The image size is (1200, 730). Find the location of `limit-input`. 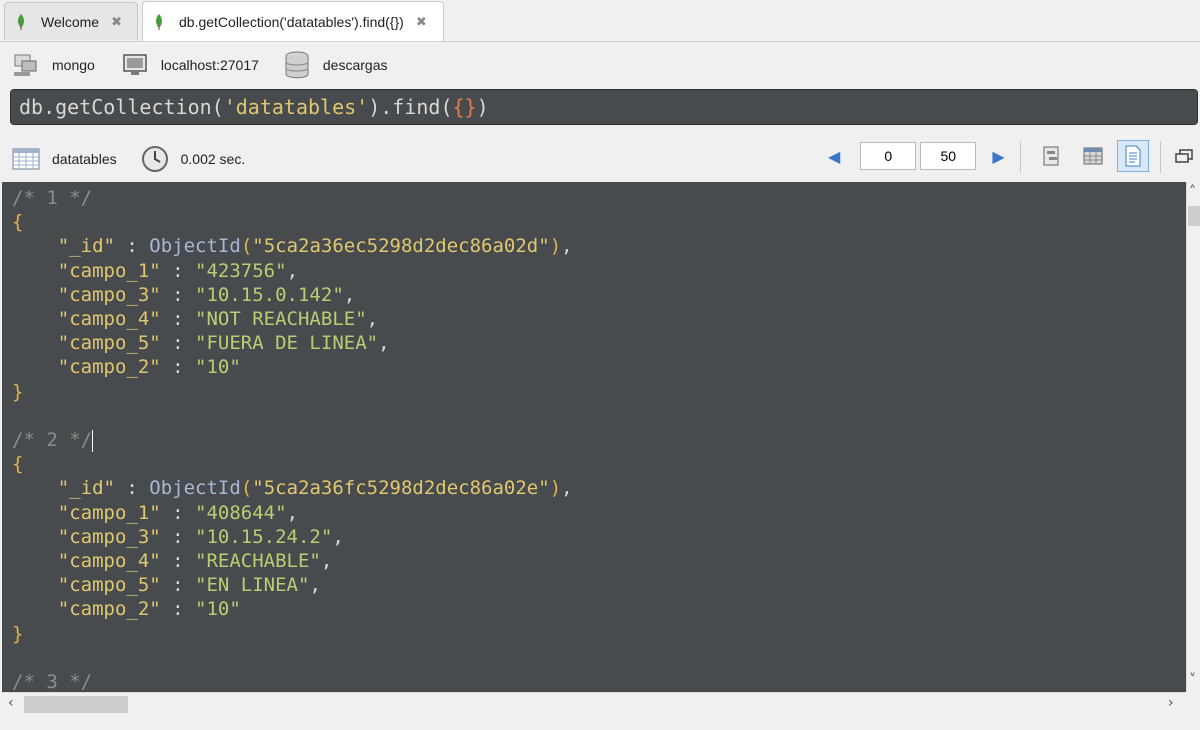

limit-input is located at coordinates (948, 156).